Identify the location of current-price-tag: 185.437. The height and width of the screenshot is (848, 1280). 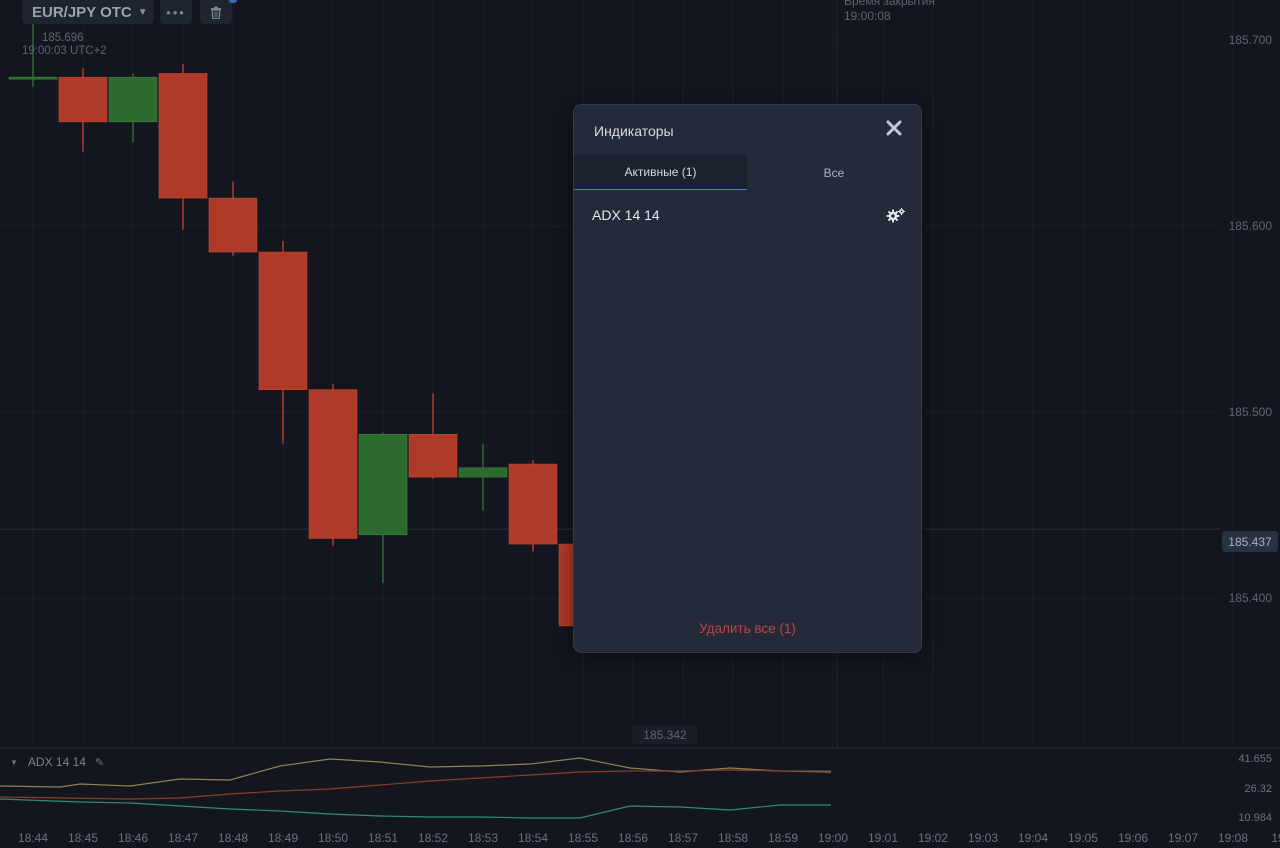
(1250, 541).